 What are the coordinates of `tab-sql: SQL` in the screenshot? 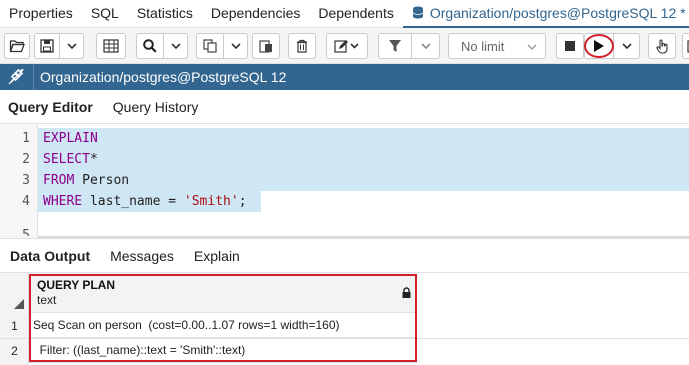 It's located at (105, 14).